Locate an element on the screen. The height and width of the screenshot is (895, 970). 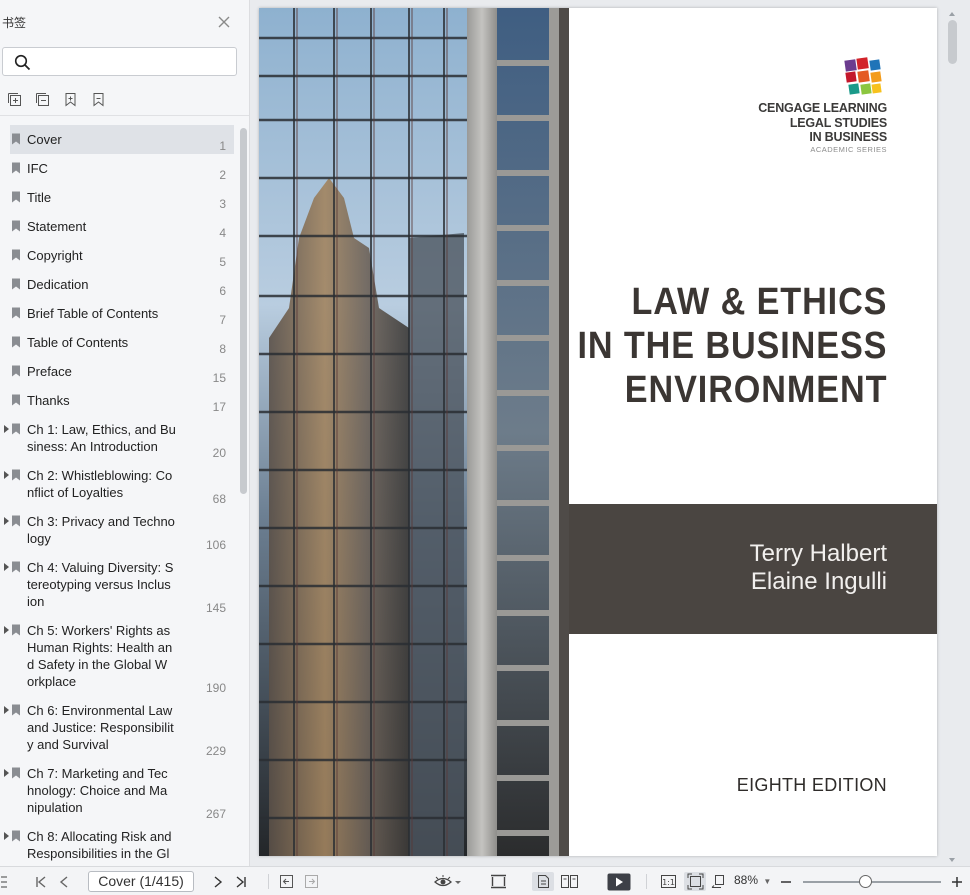
bookmark-item: Title 3 is located at coordinates (118, 197).